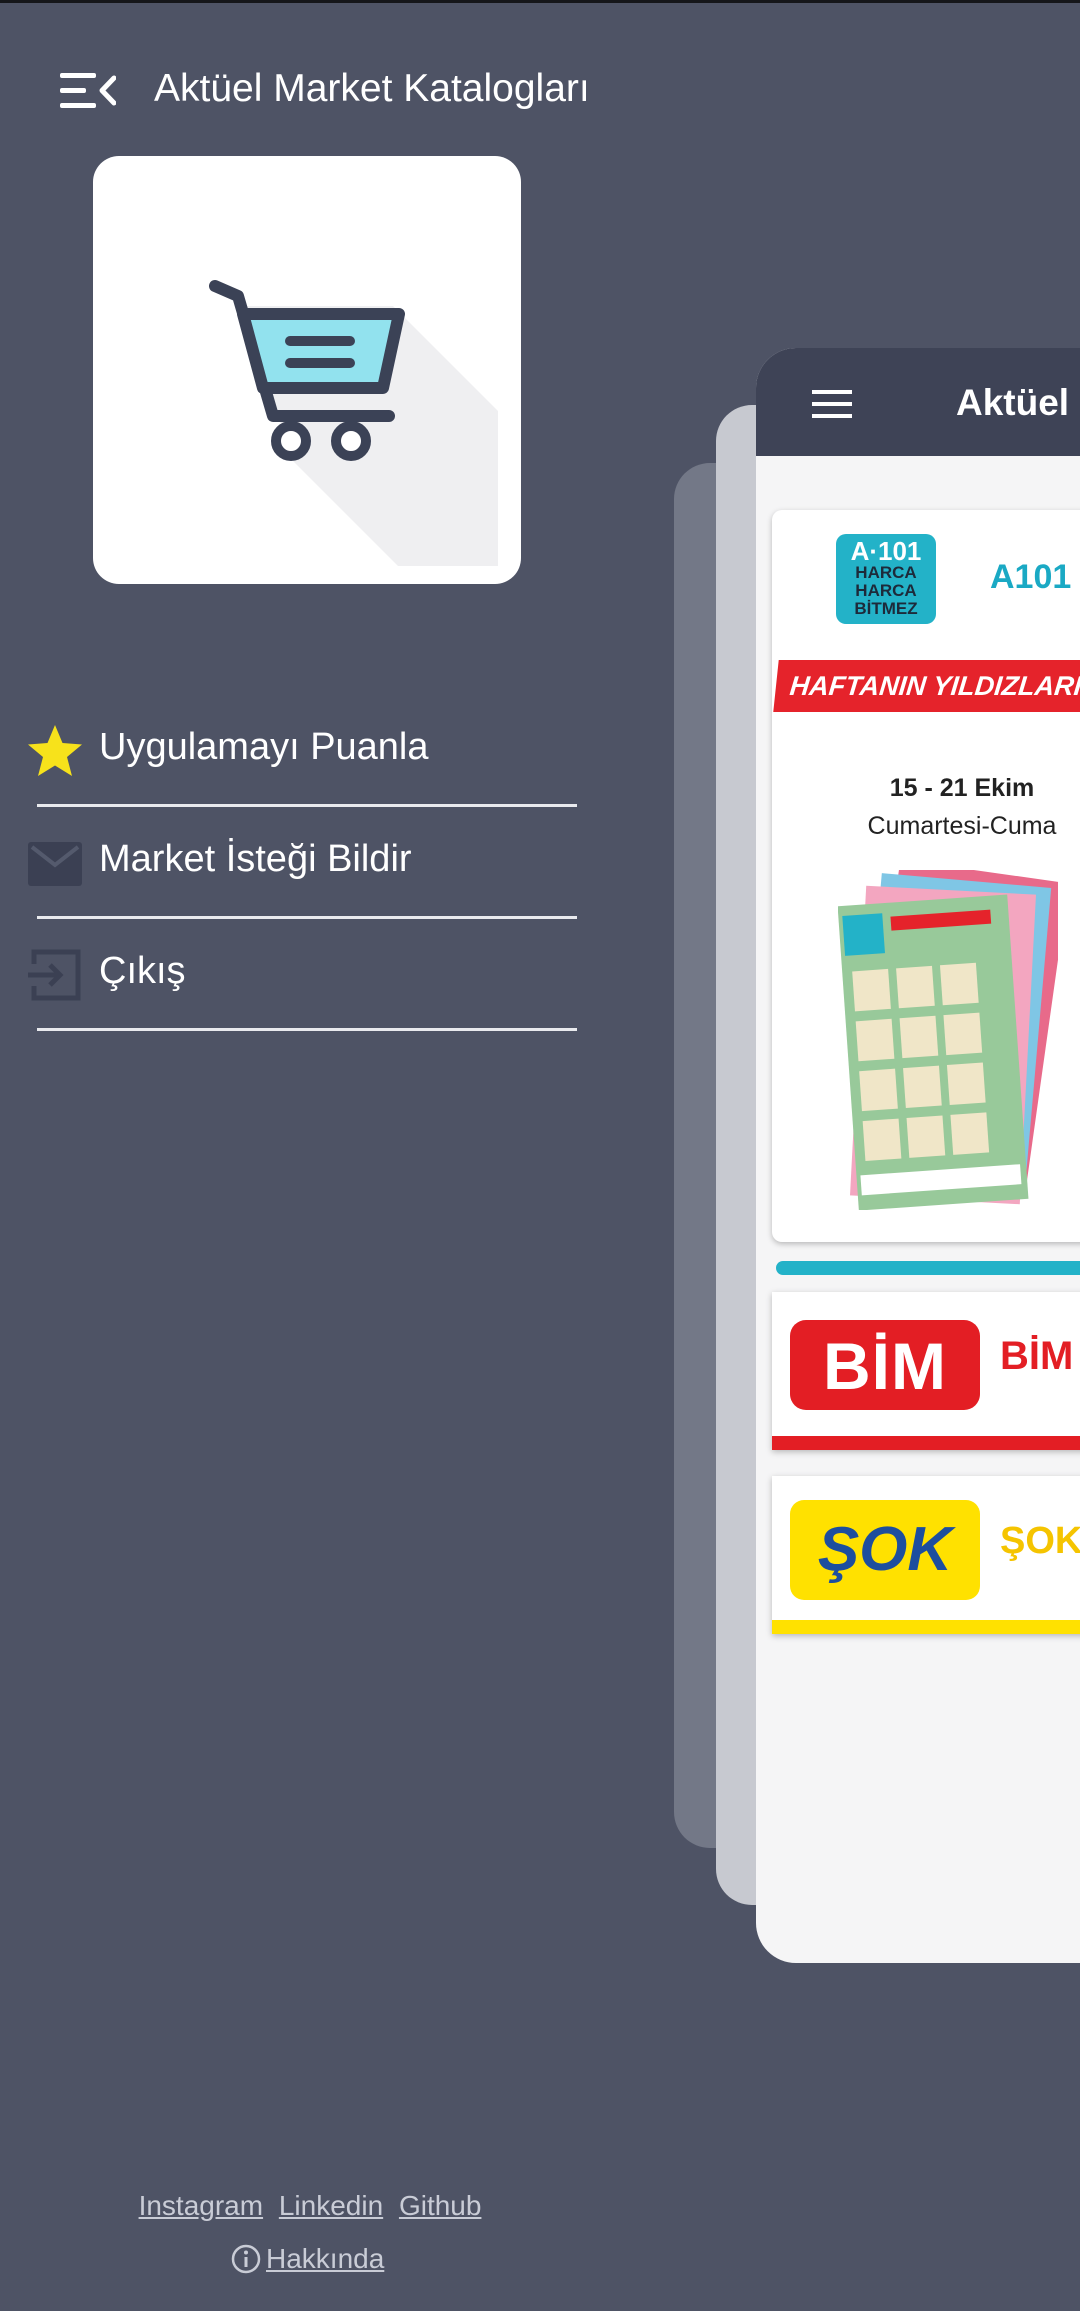 The image size is (1080, 2311). Describe the element at coordinates (1018, 402) in the screenshot. I see `app-title: Aktüel M` at that location.